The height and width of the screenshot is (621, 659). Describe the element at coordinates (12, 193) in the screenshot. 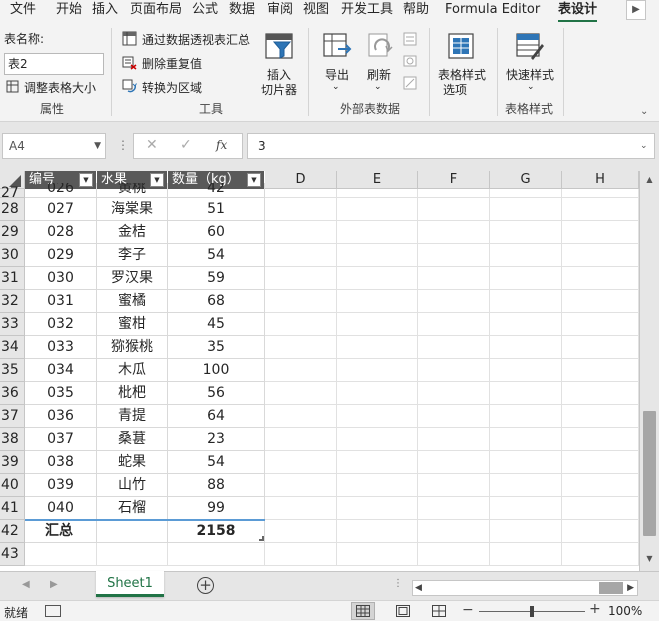

I see `row-header: 27` at that location.